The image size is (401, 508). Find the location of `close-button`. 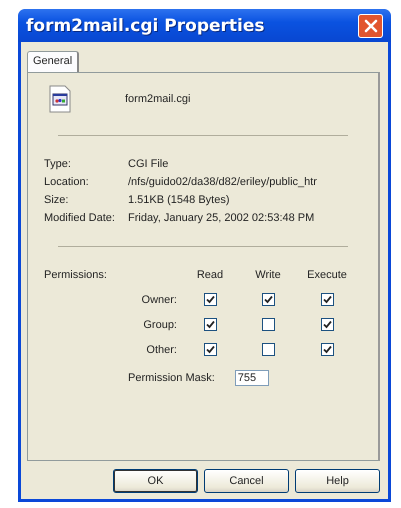

close-button is located at coordinates (370, 26).